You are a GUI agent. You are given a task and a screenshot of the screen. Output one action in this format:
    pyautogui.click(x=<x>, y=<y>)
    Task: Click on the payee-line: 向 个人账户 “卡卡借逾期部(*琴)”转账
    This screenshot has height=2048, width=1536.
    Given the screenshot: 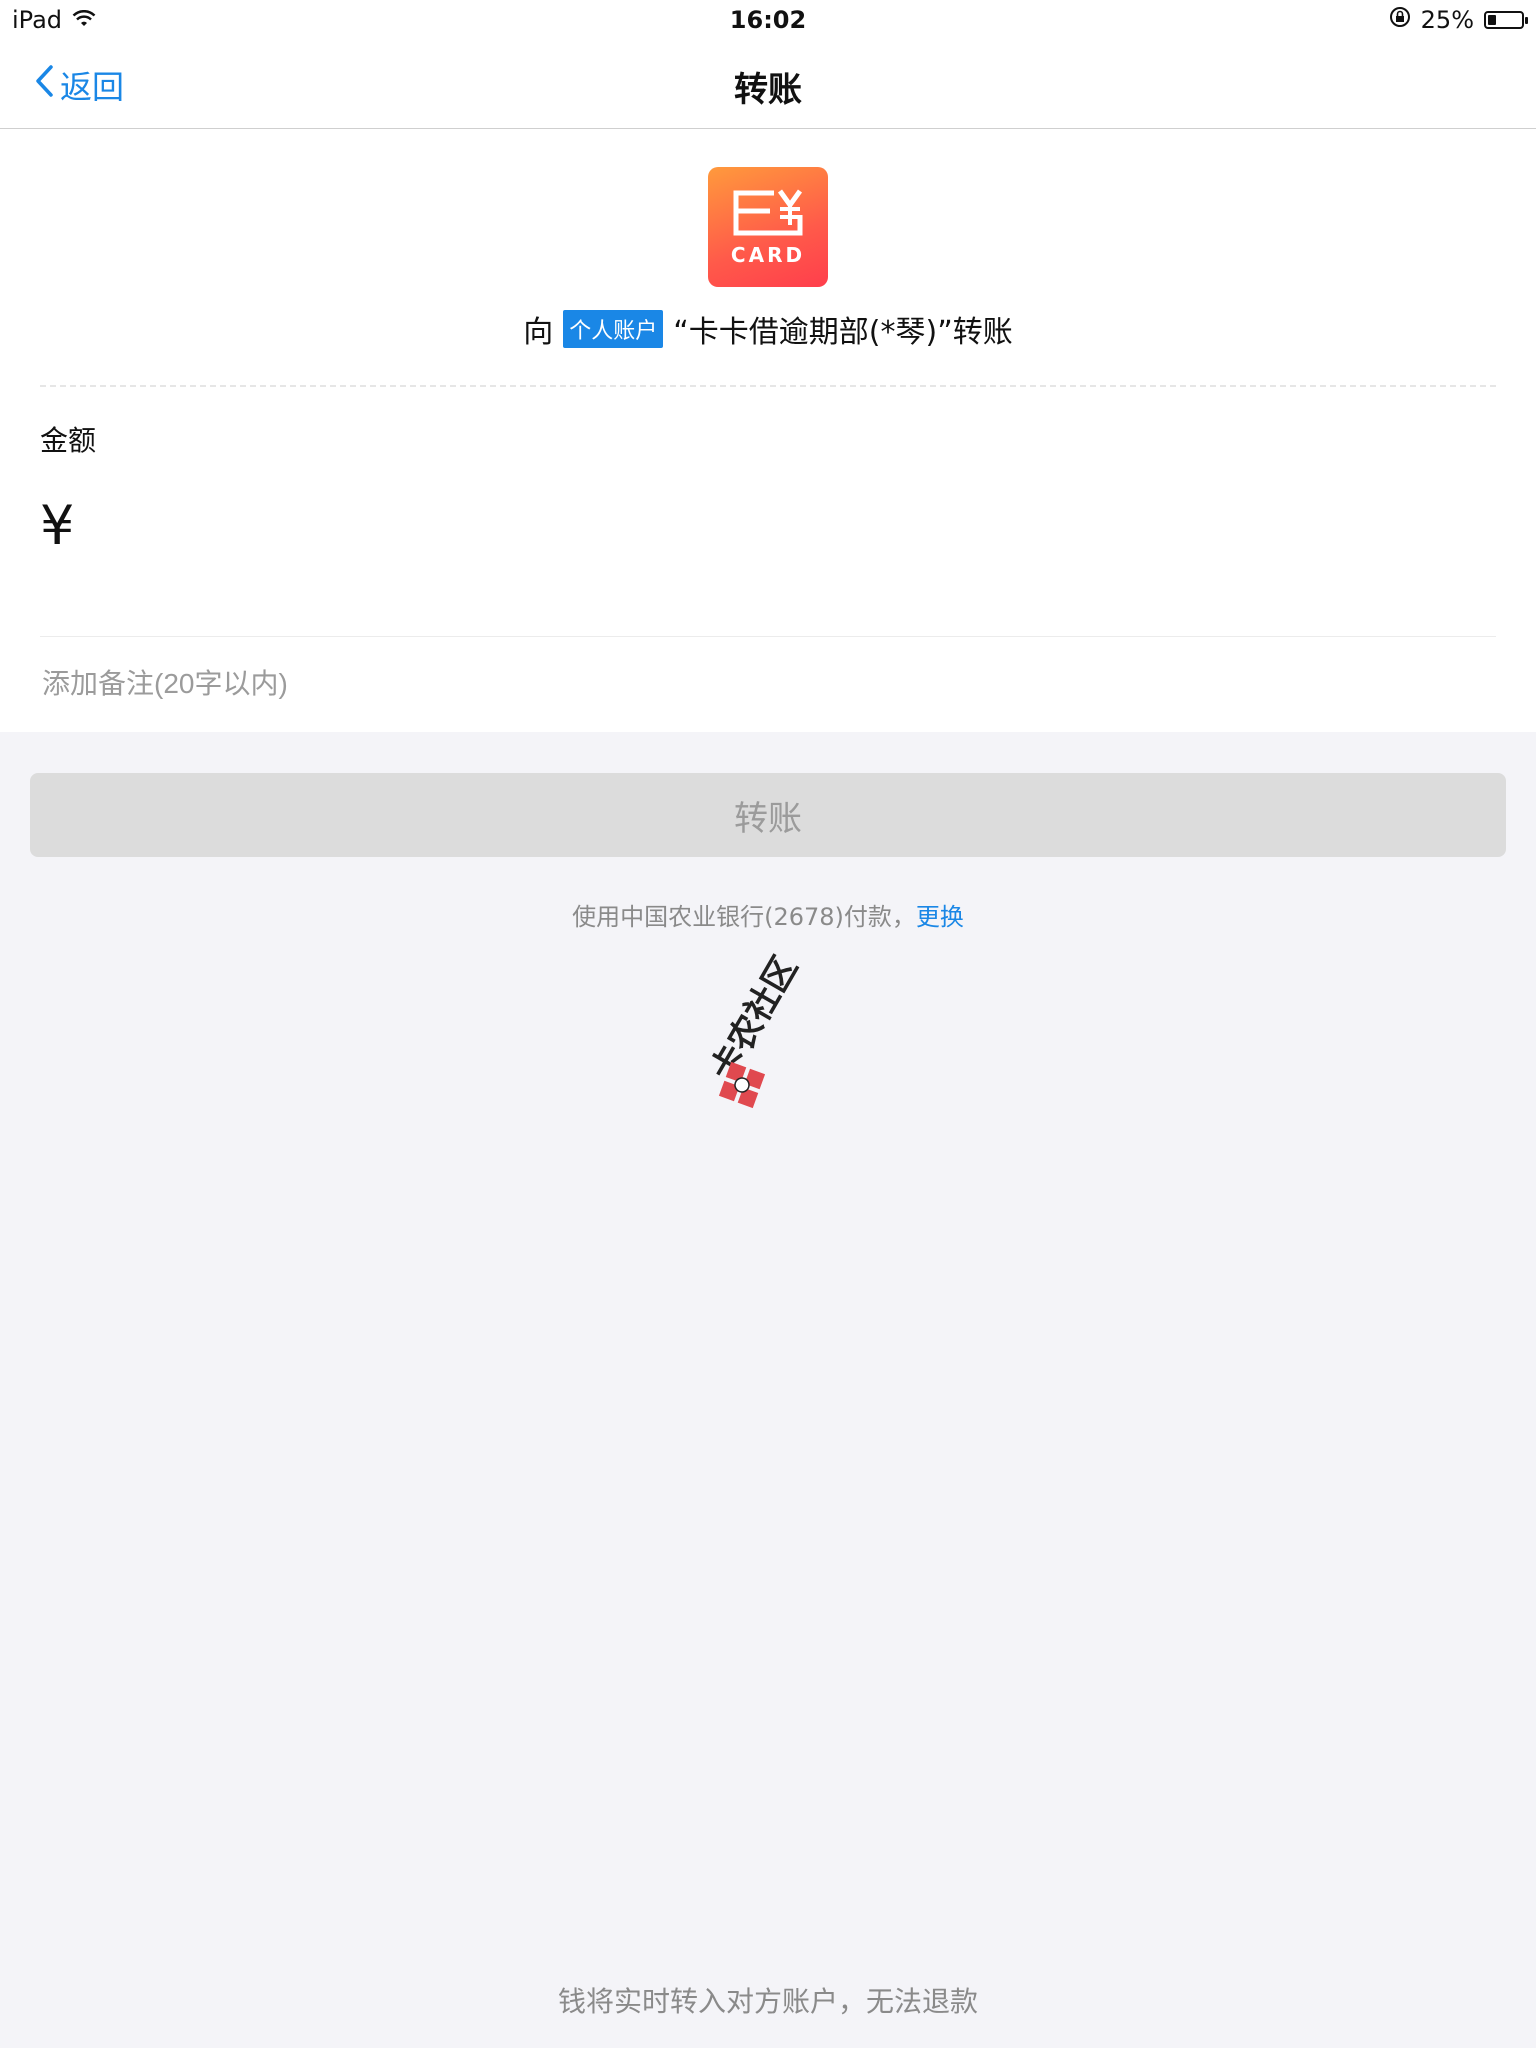 What is the action you would take?
    pyautogui.click(x=768, y=329)
    